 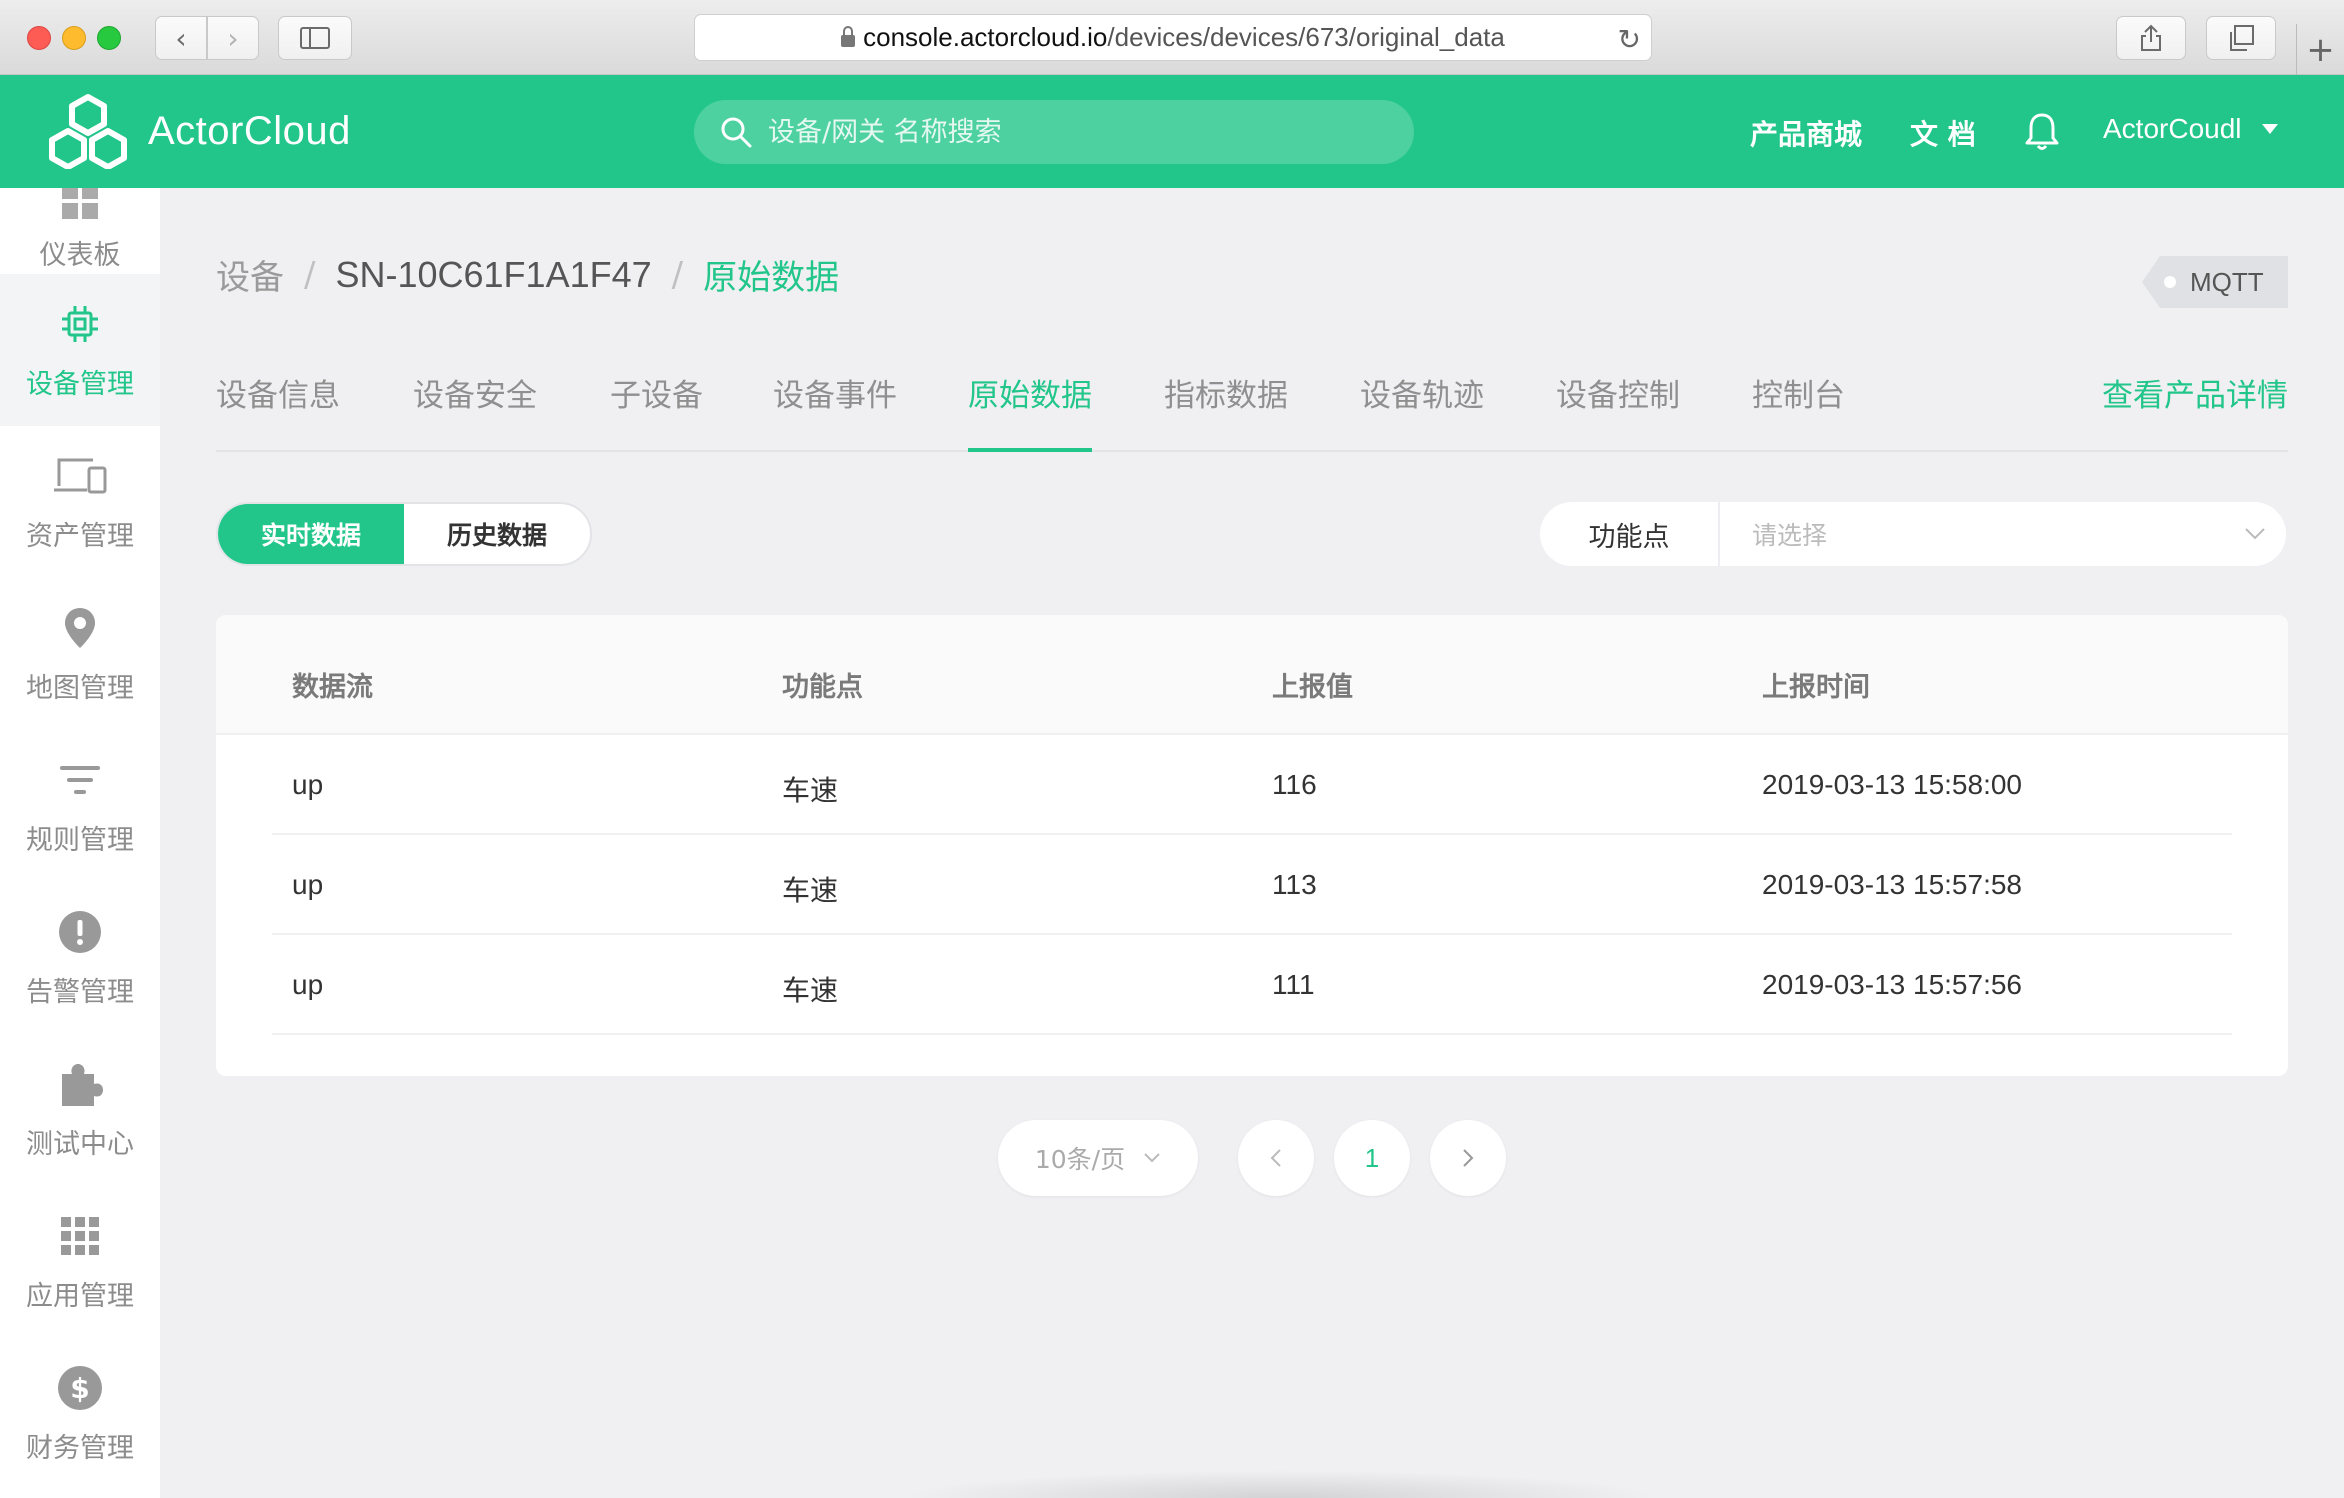 I want to click on page-size-select: 10条/页, so click(x=1098, y=1158).